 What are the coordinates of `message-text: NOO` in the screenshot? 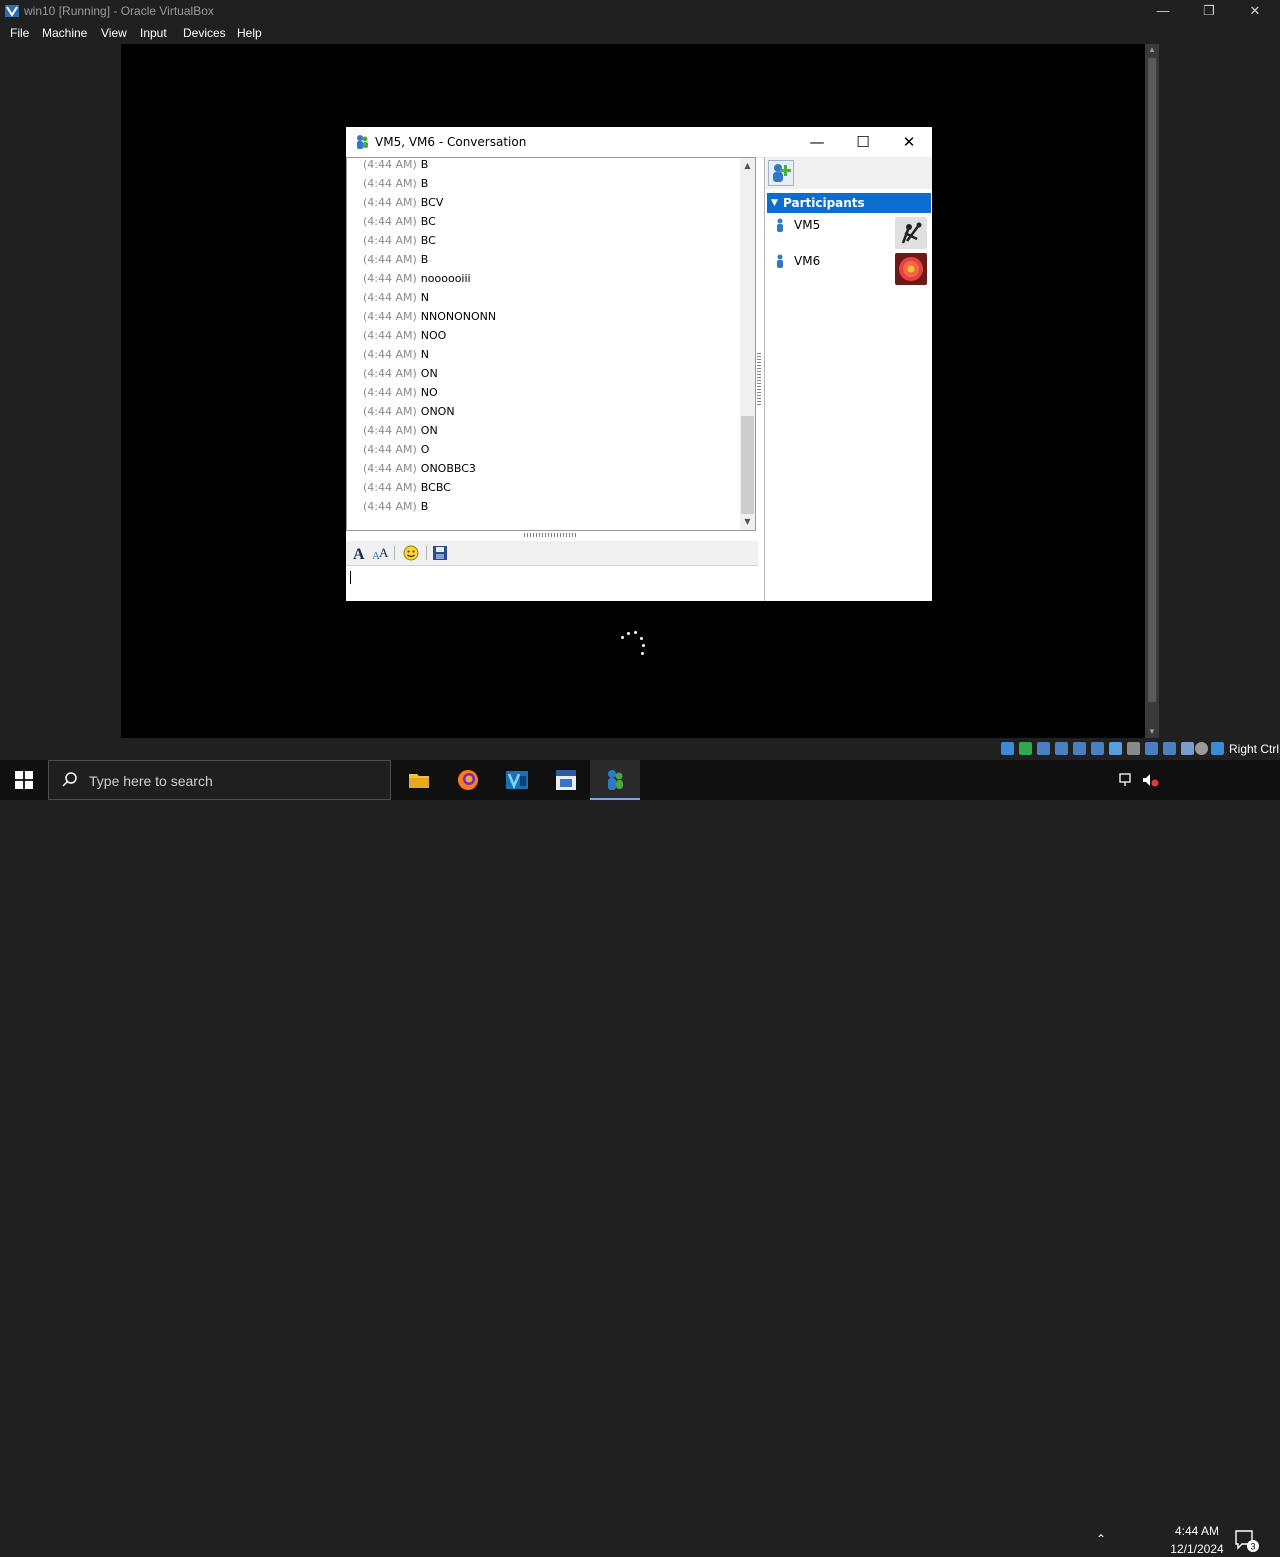 It's located at (433, 335).